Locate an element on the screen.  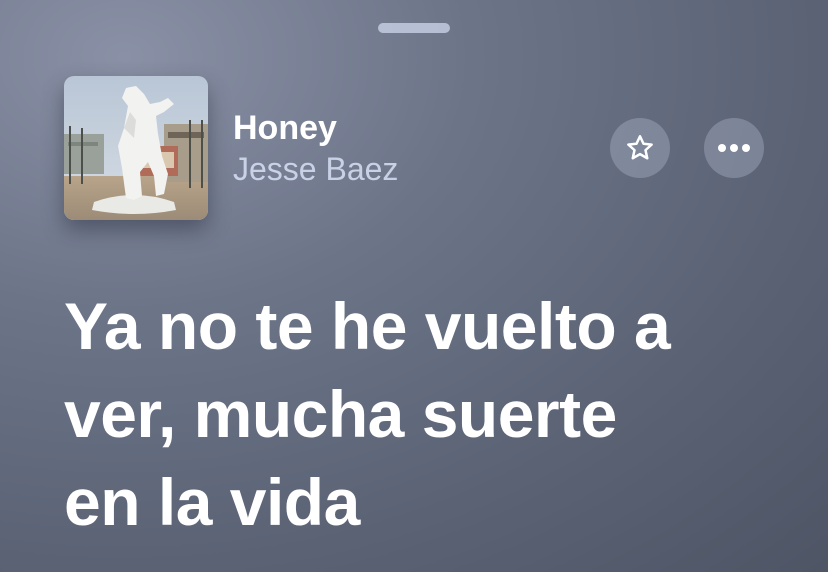
ellipsis-icon is located at coordinates (734, 148).